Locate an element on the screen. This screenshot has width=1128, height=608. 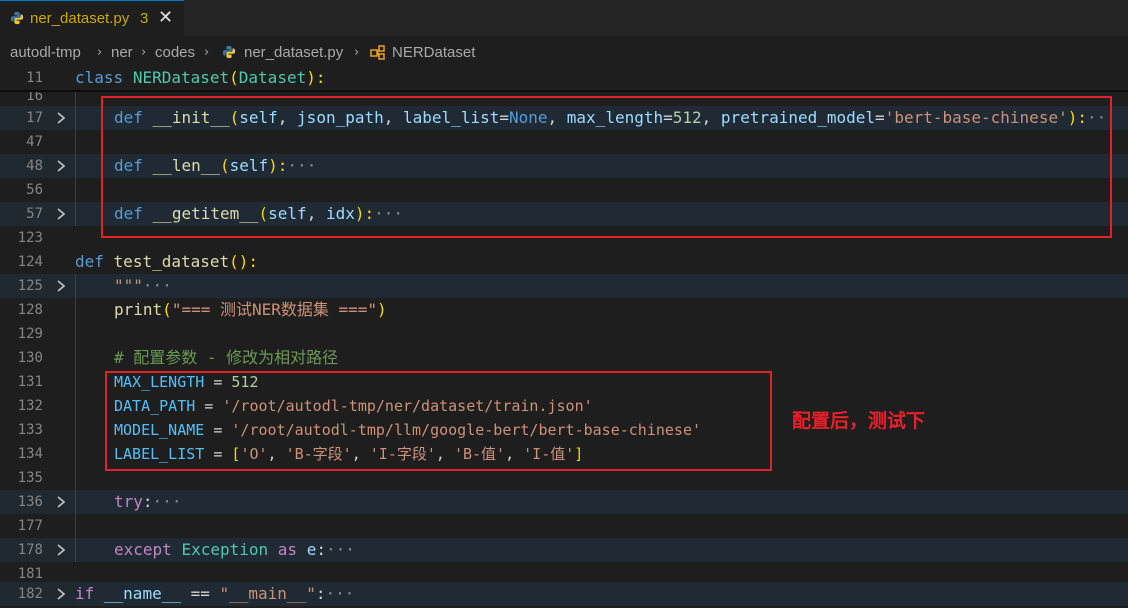
line-number: 125 is located at coordinates (30, 286).